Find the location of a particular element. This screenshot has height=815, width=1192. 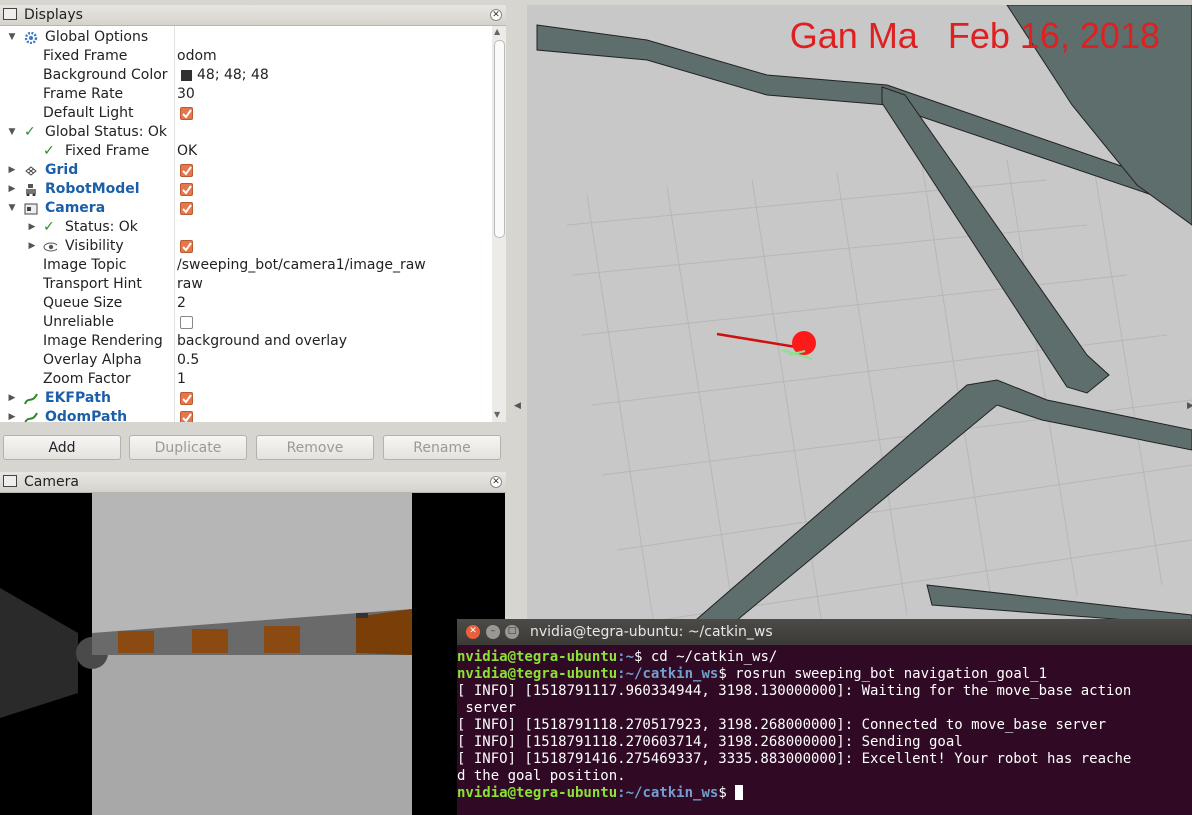

tree-label: Zoom Factor is located at coordinates (87, 379).